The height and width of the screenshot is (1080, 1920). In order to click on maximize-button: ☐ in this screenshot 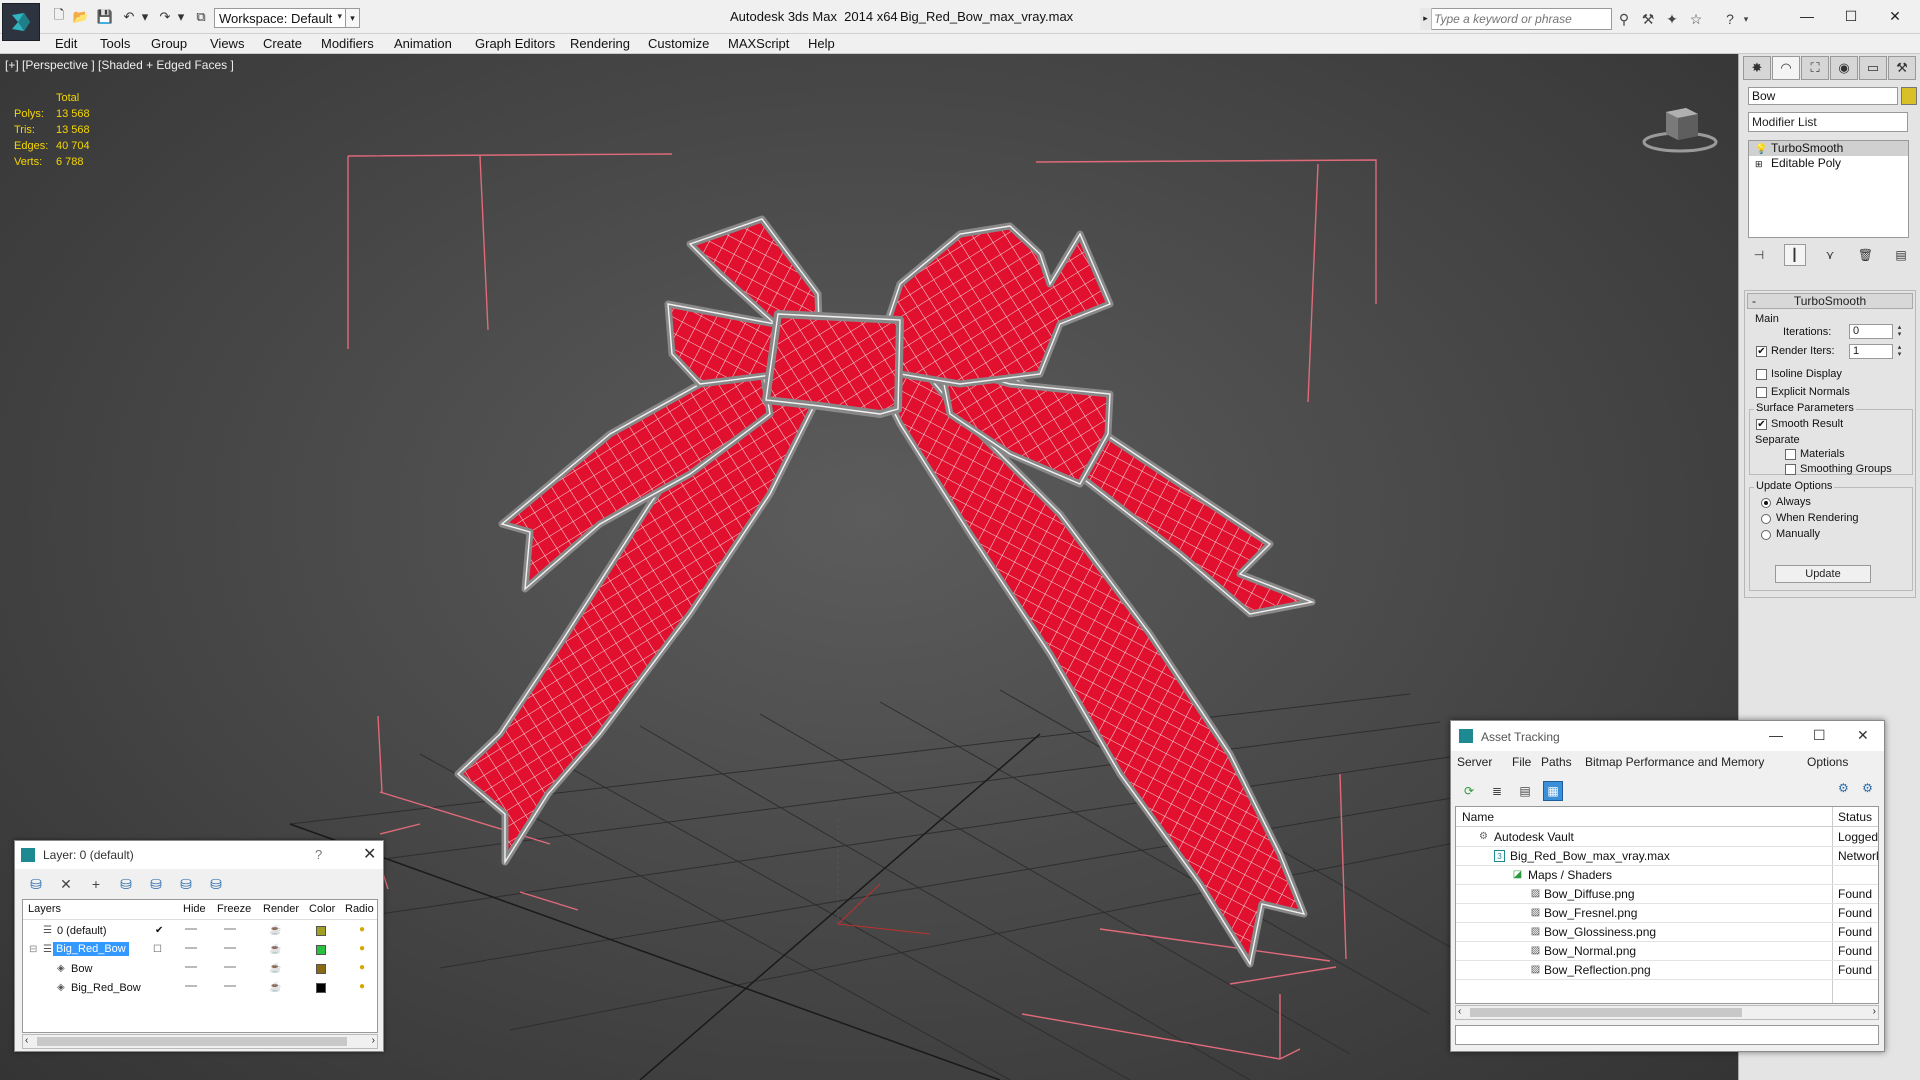, I will do `click(1851, 16)`.